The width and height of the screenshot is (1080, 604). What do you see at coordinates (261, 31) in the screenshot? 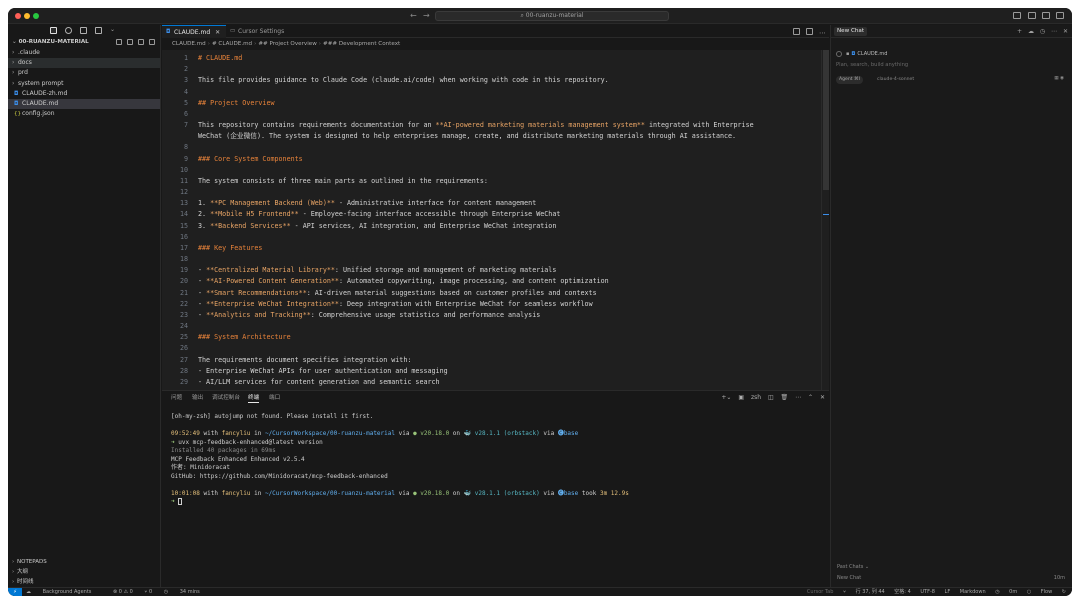
I see `tab-cursor-settings: ▭ Cursor Settings` at bounding box center [261, 31].